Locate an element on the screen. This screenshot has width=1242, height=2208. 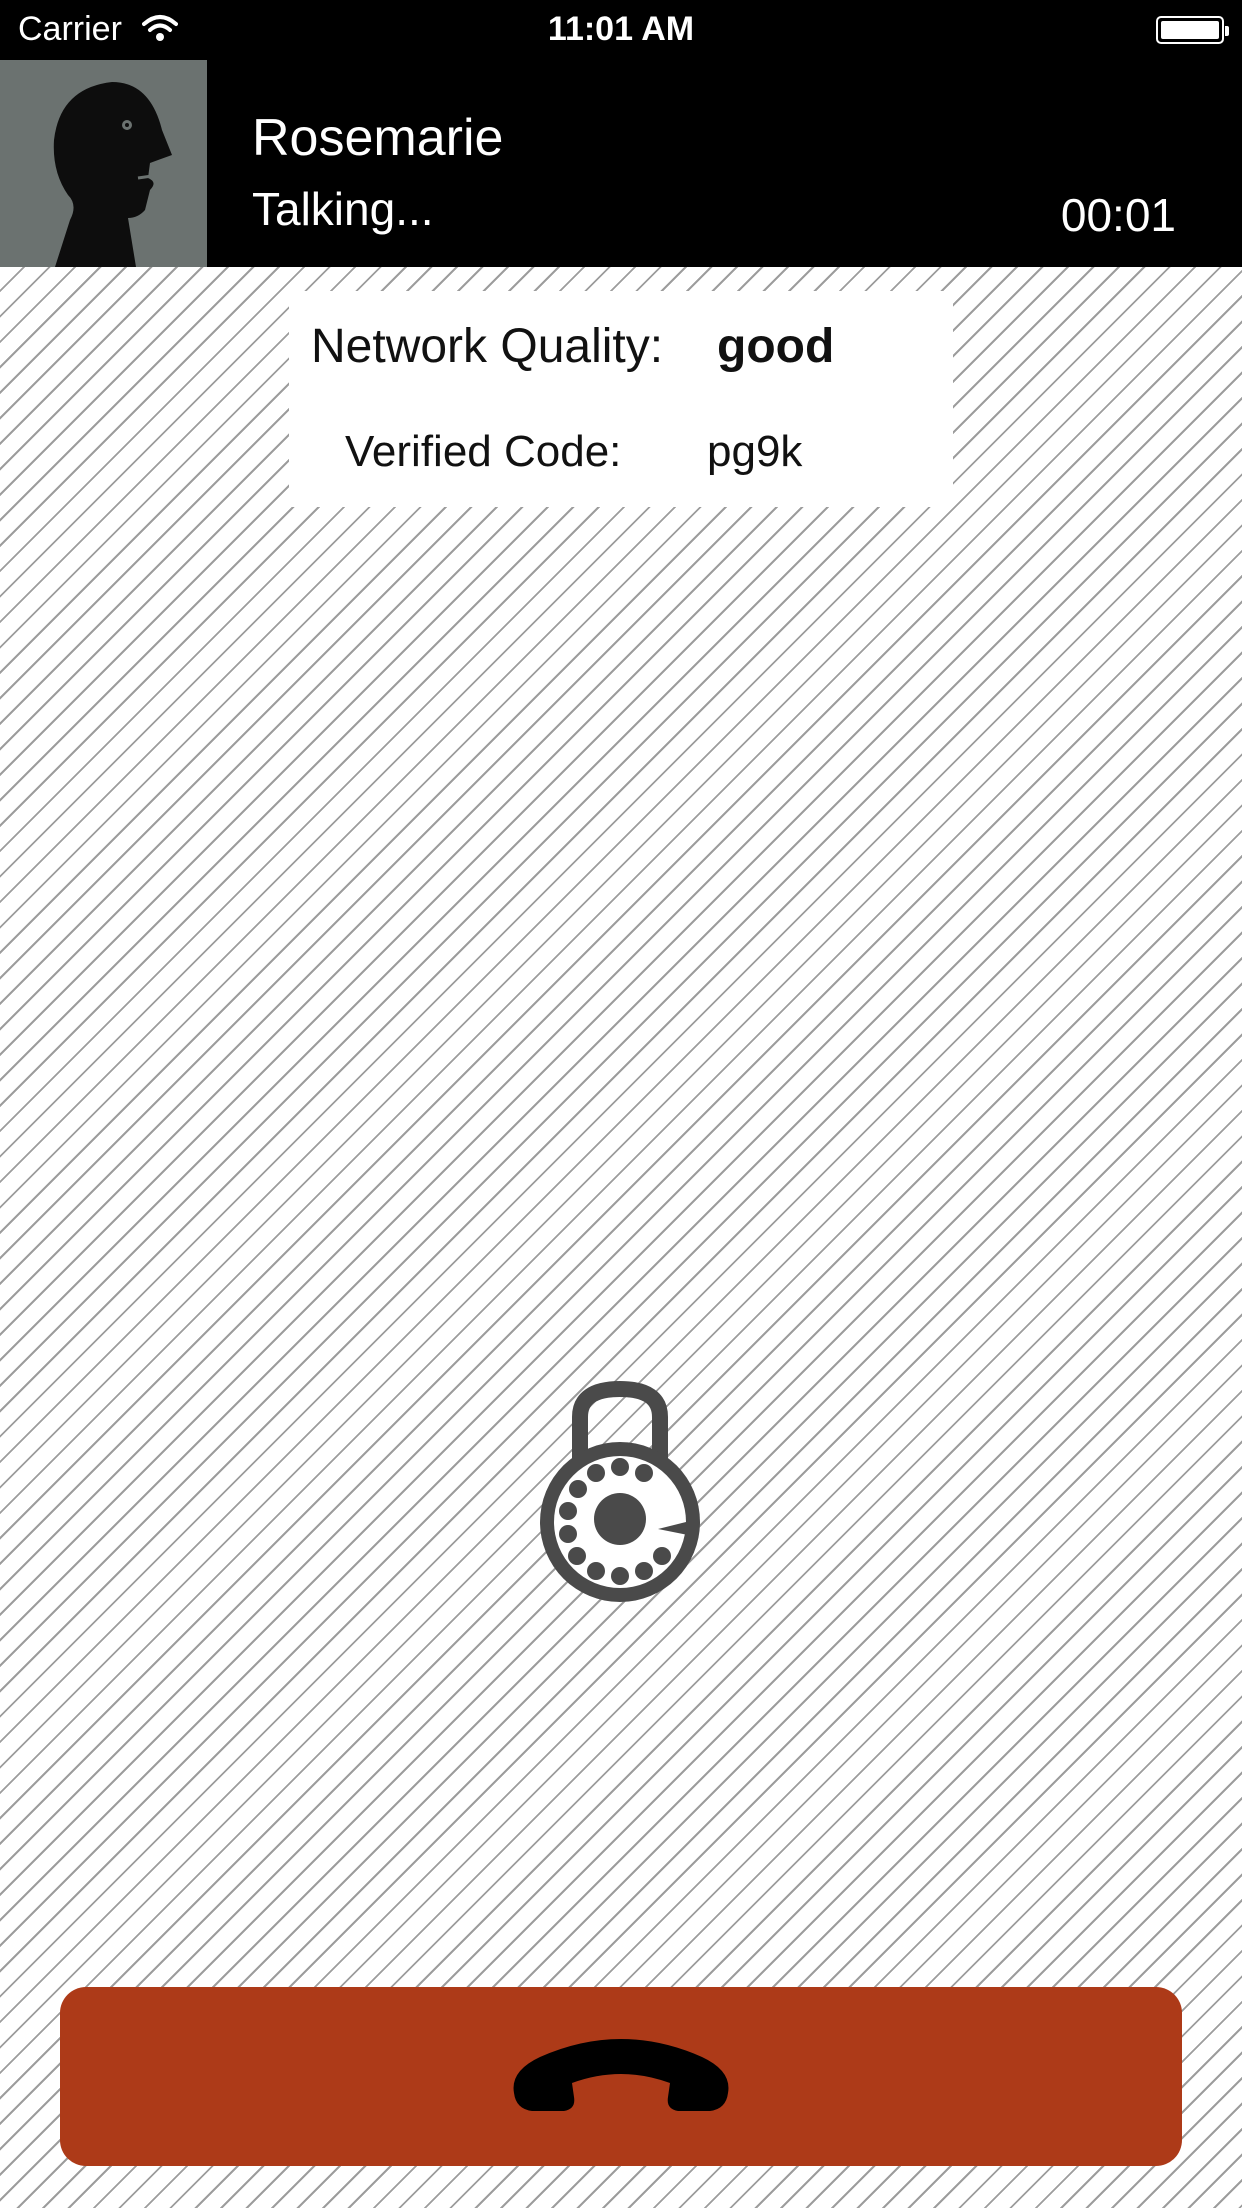
call-timer: 00:01 is located at coordinates (1118, 215).